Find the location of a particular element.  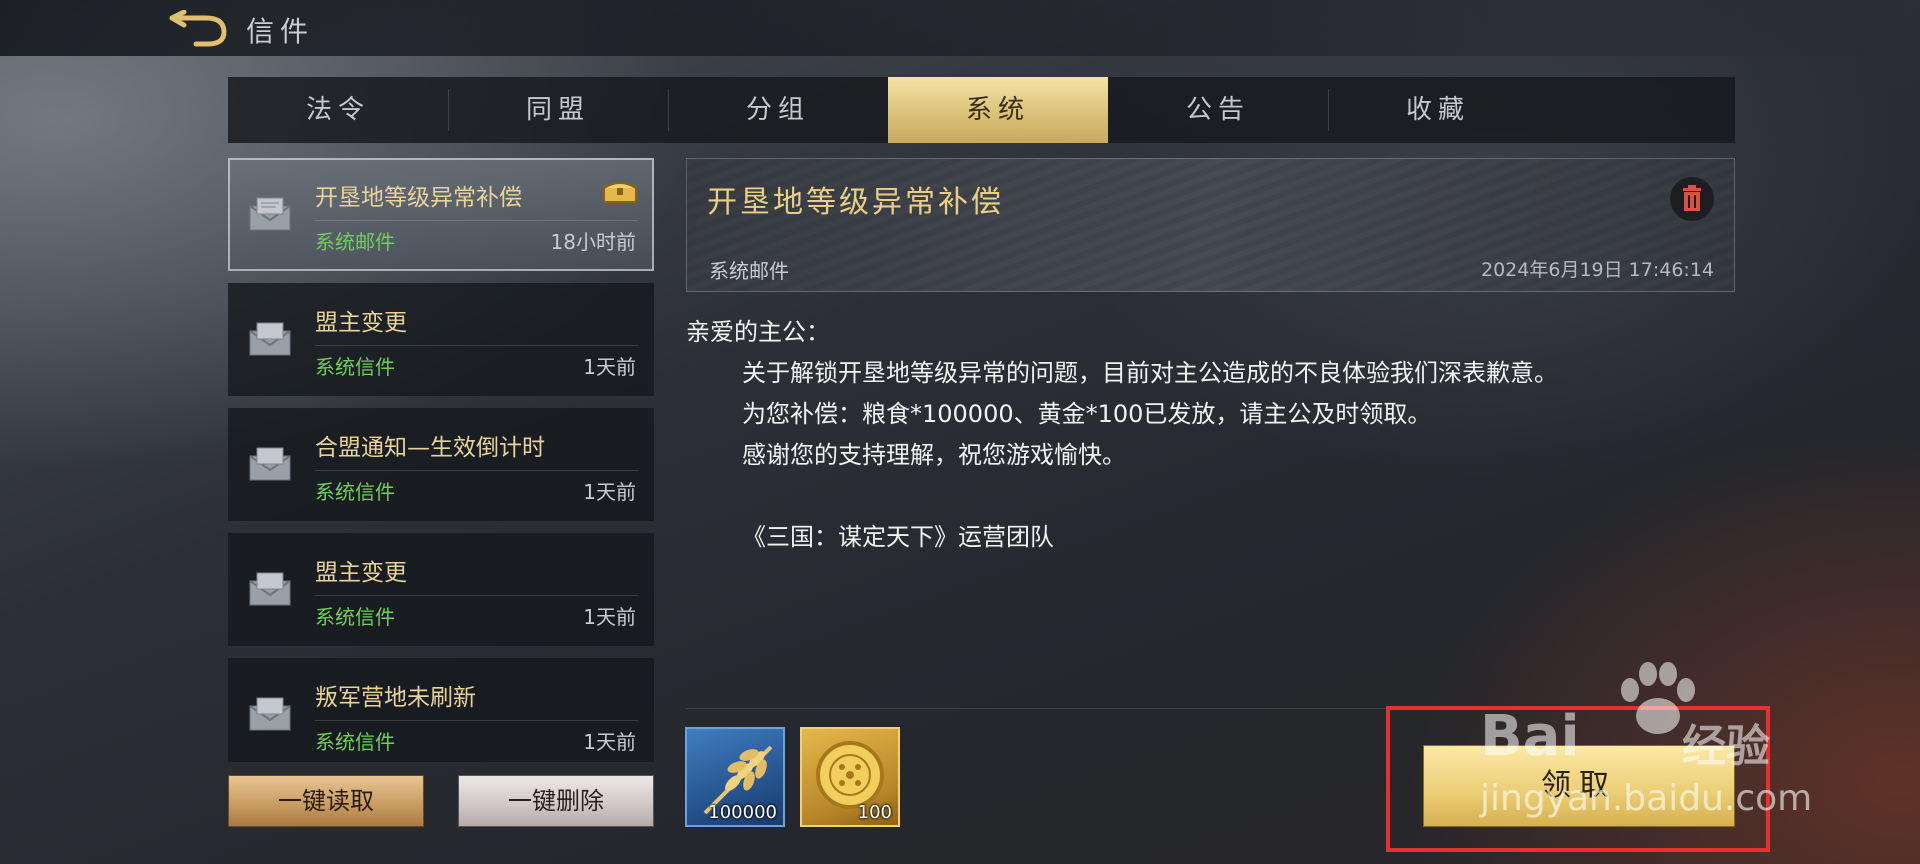

trash-icon is located at coordinates (1692, 198).